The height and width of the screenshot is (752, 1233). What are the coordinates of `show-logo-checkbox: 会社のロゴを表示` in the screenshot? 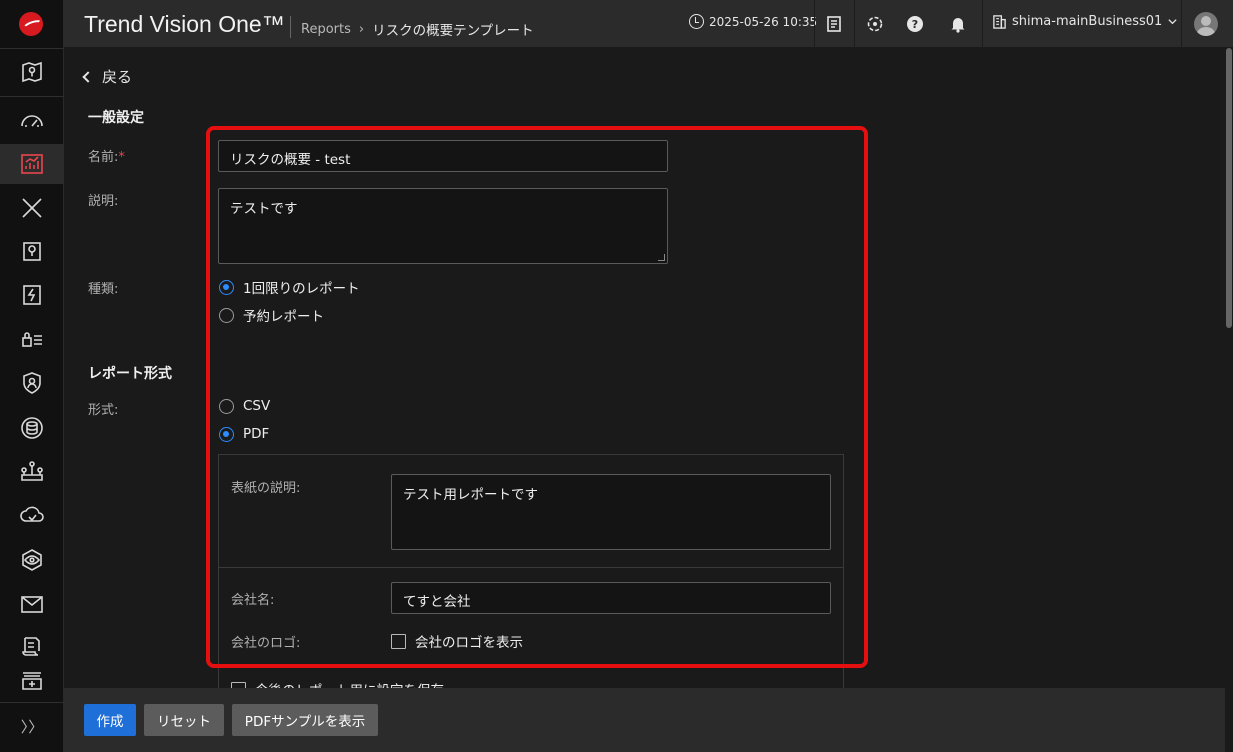 It's located at (457, 641).